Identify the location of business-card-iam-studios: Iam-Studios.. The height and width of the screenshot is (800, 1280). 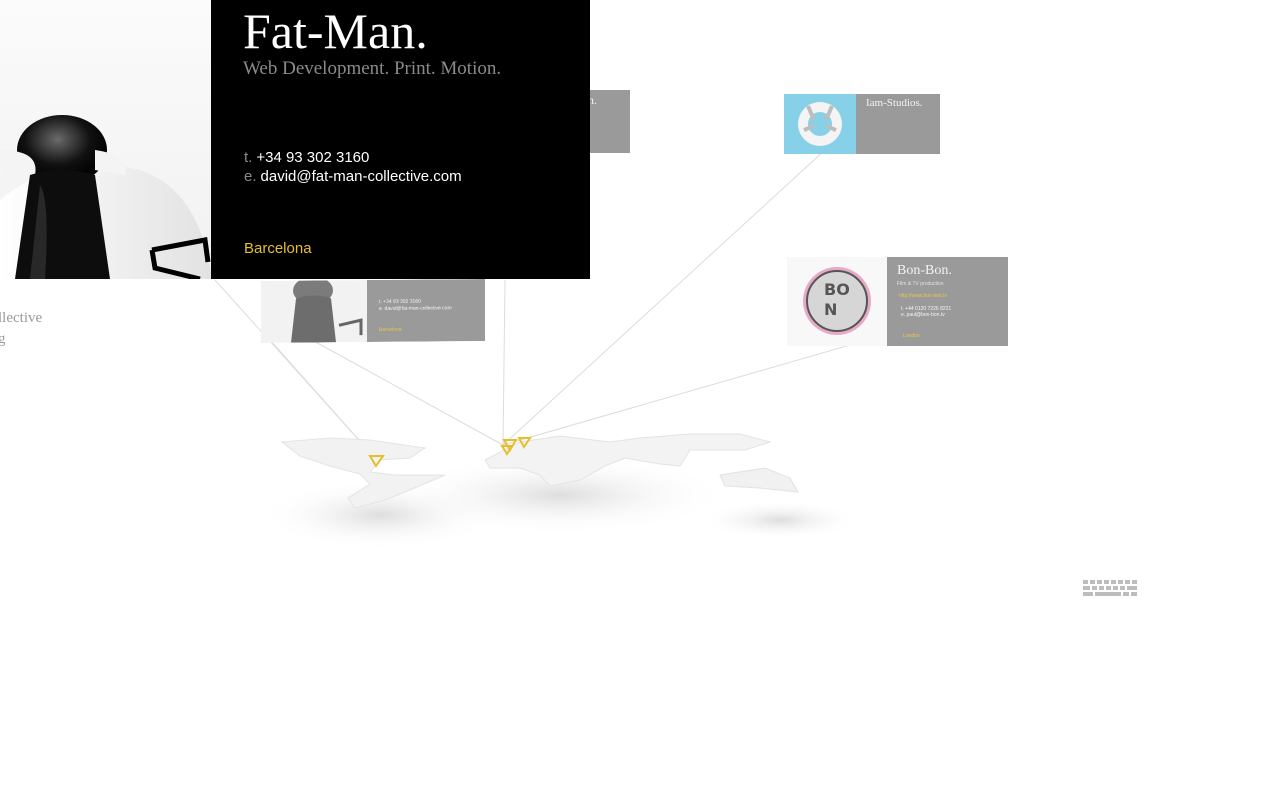
(862, 124).